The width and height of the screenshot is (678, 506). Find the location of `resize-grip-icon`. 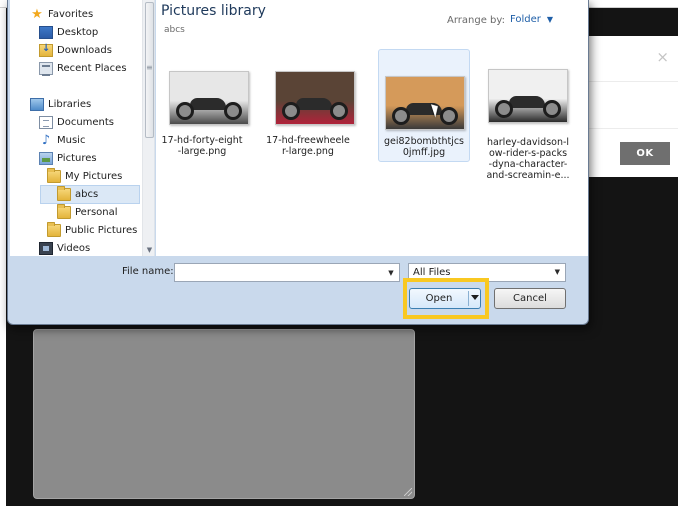

resize-grip-icon is located at coordinates (408, 492).